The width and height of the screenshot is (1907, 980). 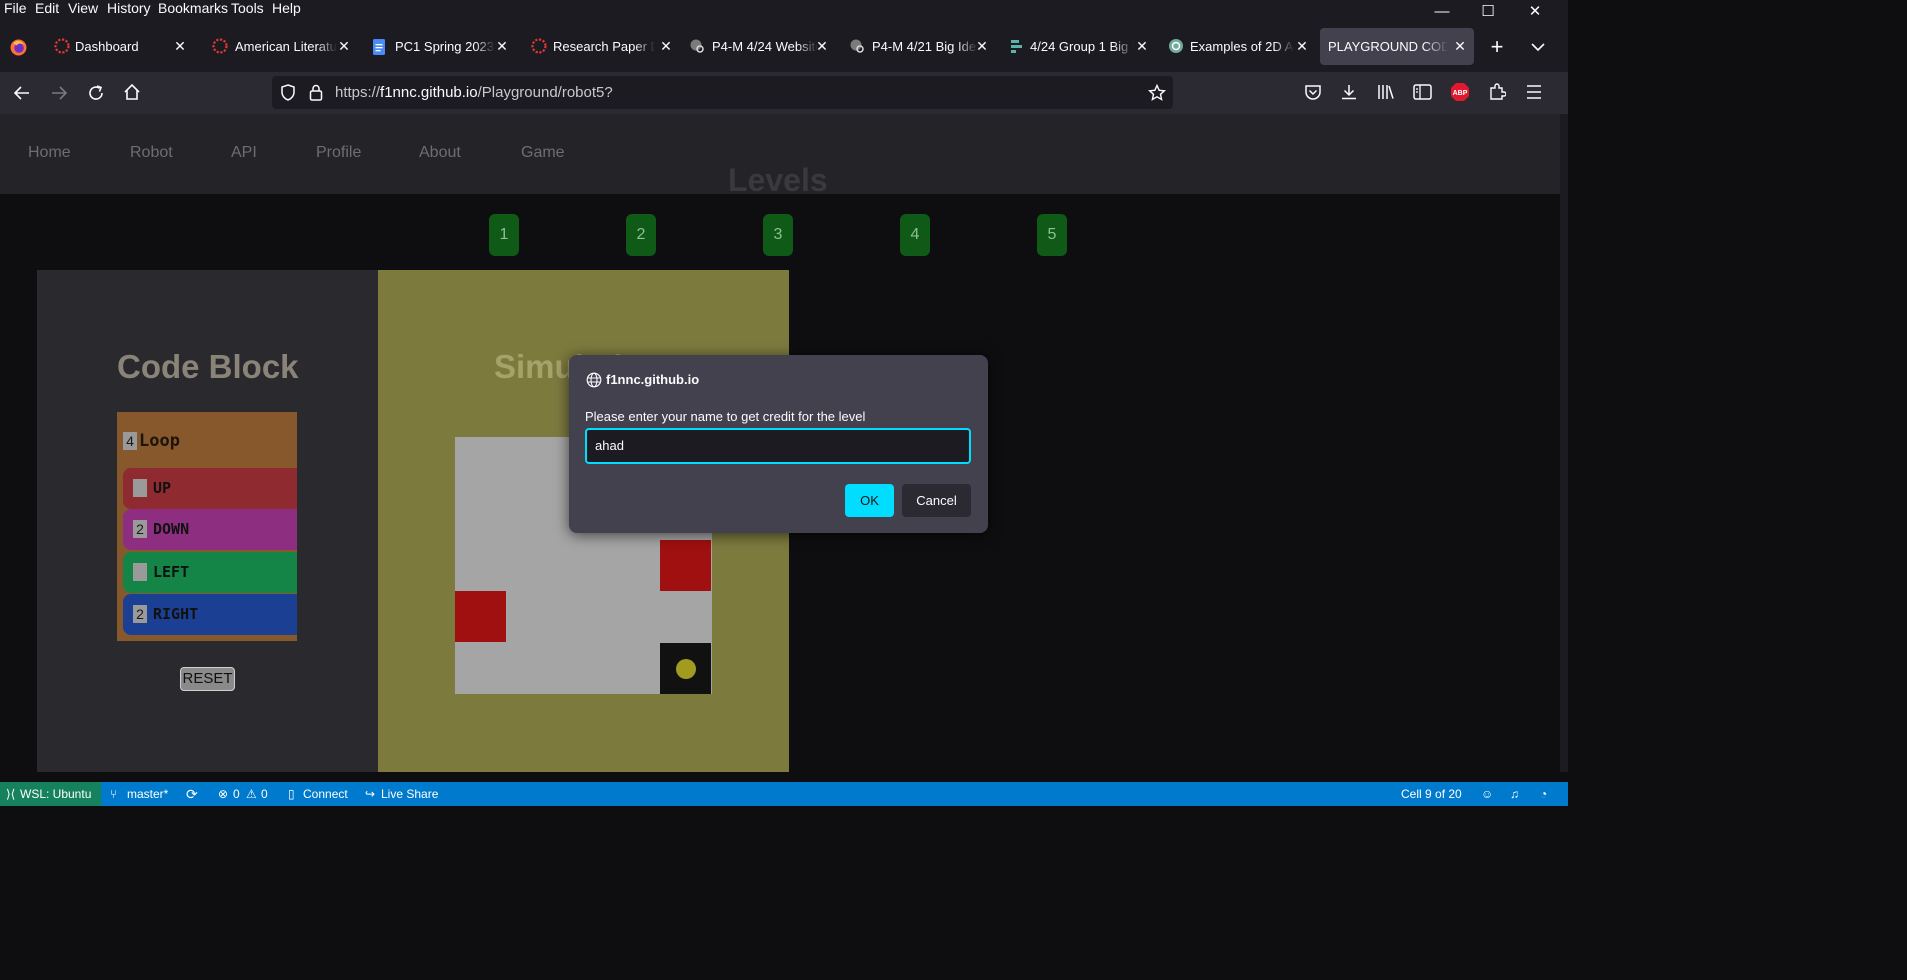 What do you see at coordinates (436, 46) in the screenshot?
I see `tab-pc1-spring: PC1 Spring 2023 Te ✕` at bounding box center [436, 46].